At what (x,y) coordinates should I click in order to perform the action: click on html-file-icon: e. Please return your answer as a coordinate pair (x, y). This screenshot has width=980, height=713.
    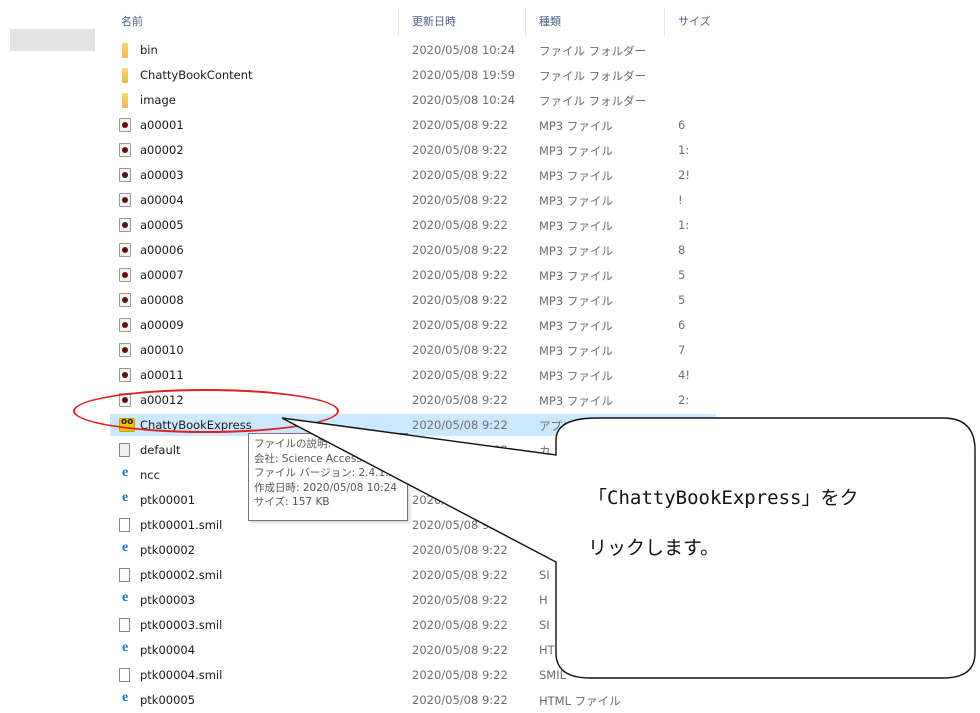
    Looking at the image, I should click on (125, 697).